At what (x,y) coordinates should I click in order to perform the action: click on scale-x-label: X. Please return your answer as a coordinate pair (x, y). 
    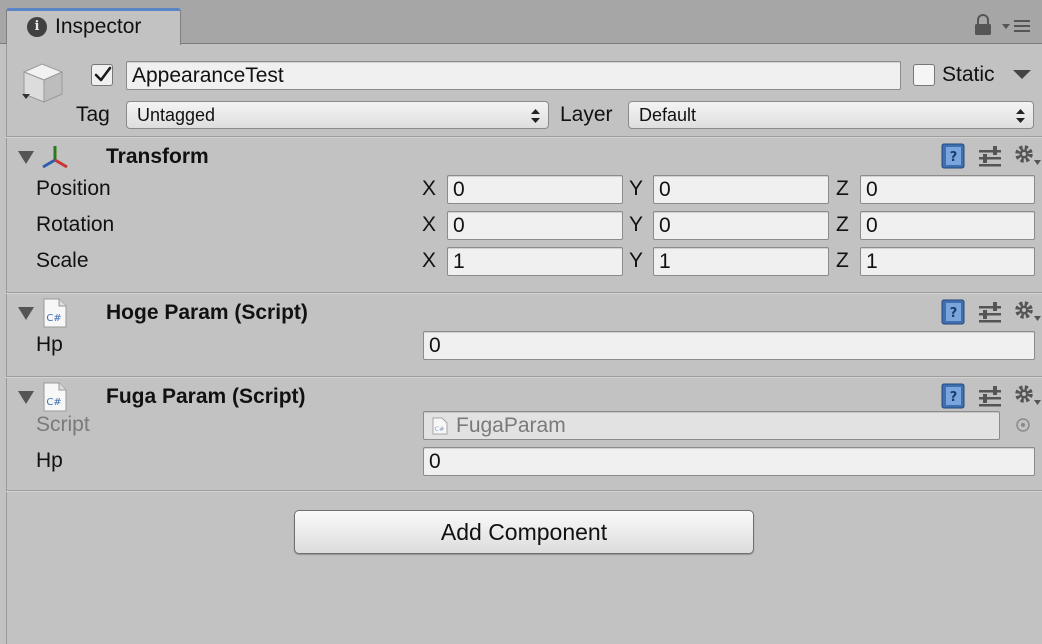
    Looking at the image, I should click on (429, 260).